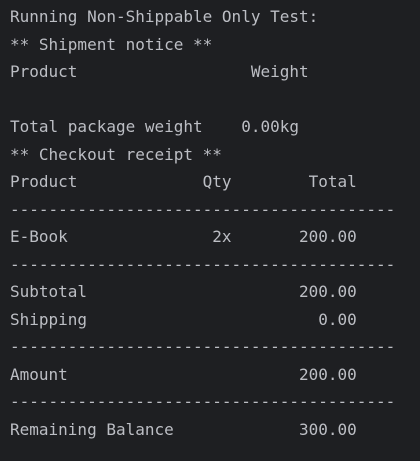 The height and width of the screenshot is (461, 420). Describe the element at coordinates (164, 16) in the screenshot. I see `test-run-header: Running Non-Shippable Only Test:` at that location.